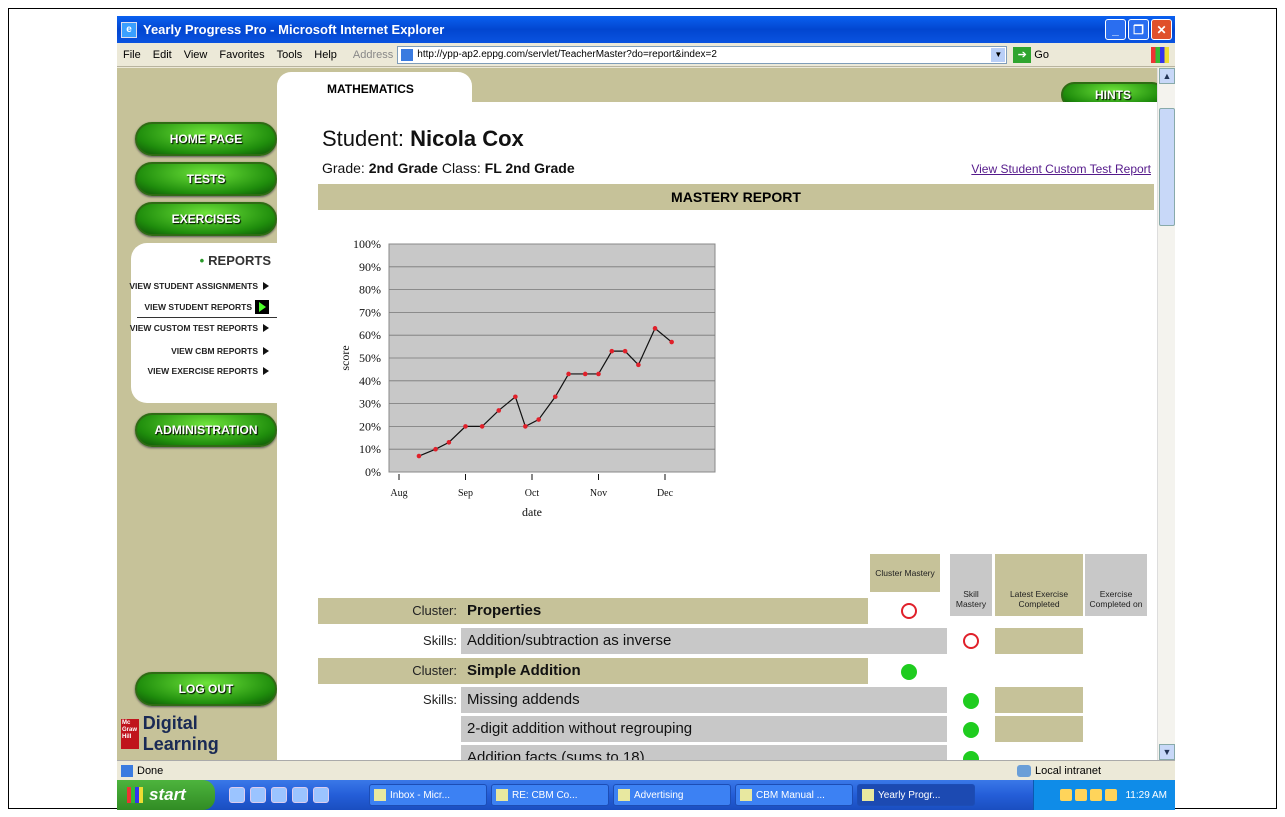 The height and width of the screenshot is (817, 1285). What do you see at coordinates (665, 493) in the screenshot?
I see `x-tick-label: Dec` at bounding box center [665, 493].